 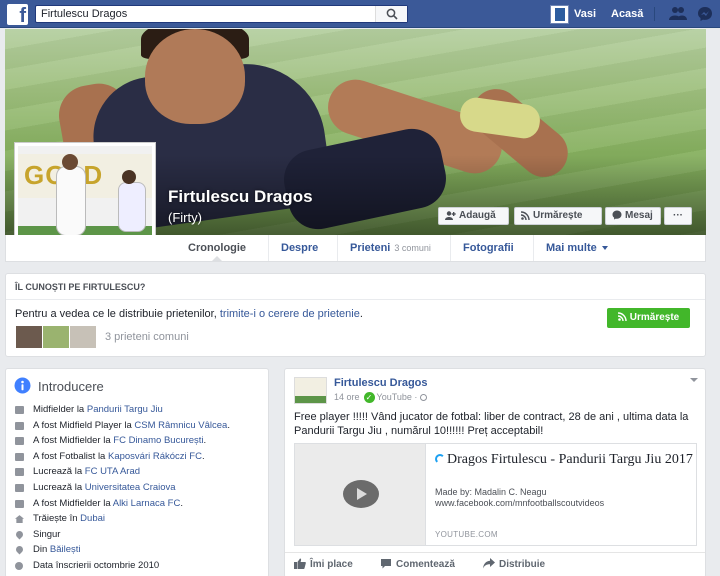 I want to click on intro-title-label: Introducere, so click(x=71, y=386).